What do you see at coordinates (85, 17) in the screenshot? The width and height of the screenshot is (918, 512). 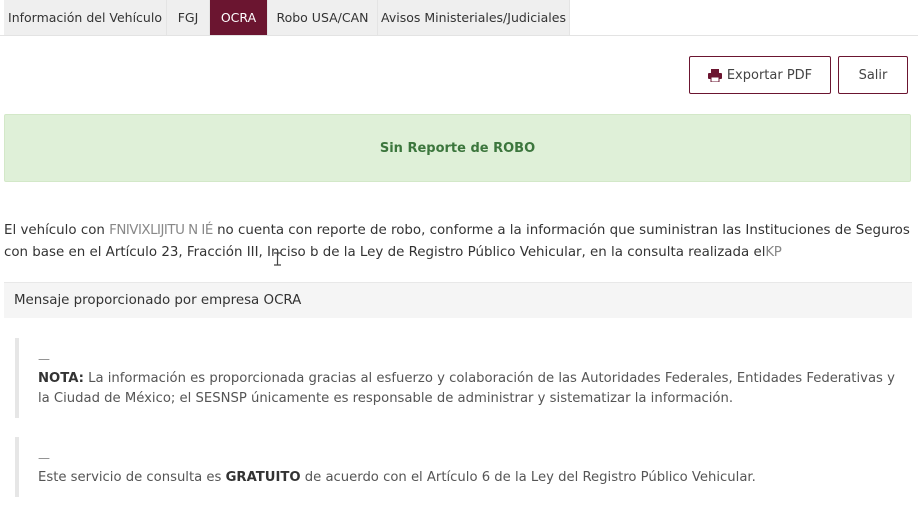 I see `tab-vehicle-info: Información del Vehículo` at bounding box center [85, 17].